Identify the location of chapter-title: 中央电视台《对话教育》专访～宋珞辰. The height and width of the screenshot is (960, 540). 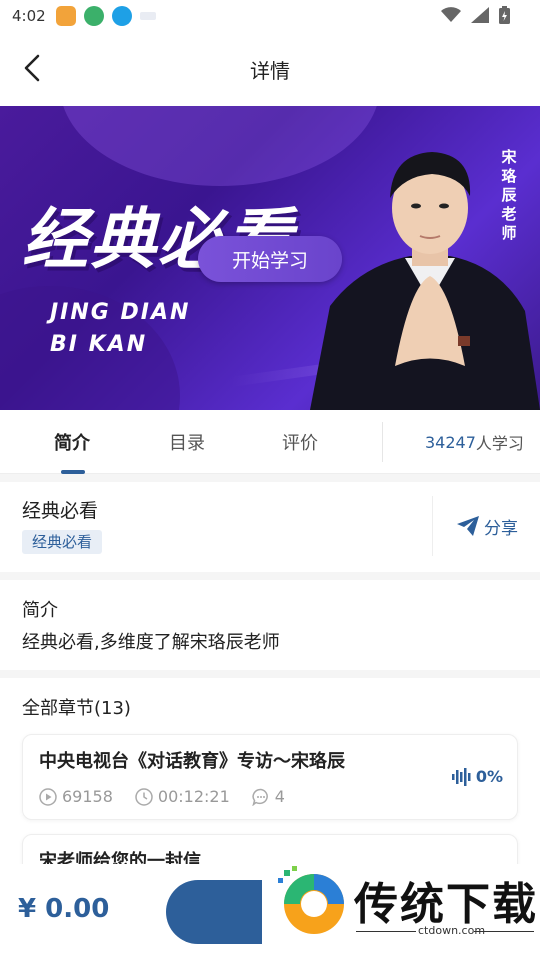
(192, 761).